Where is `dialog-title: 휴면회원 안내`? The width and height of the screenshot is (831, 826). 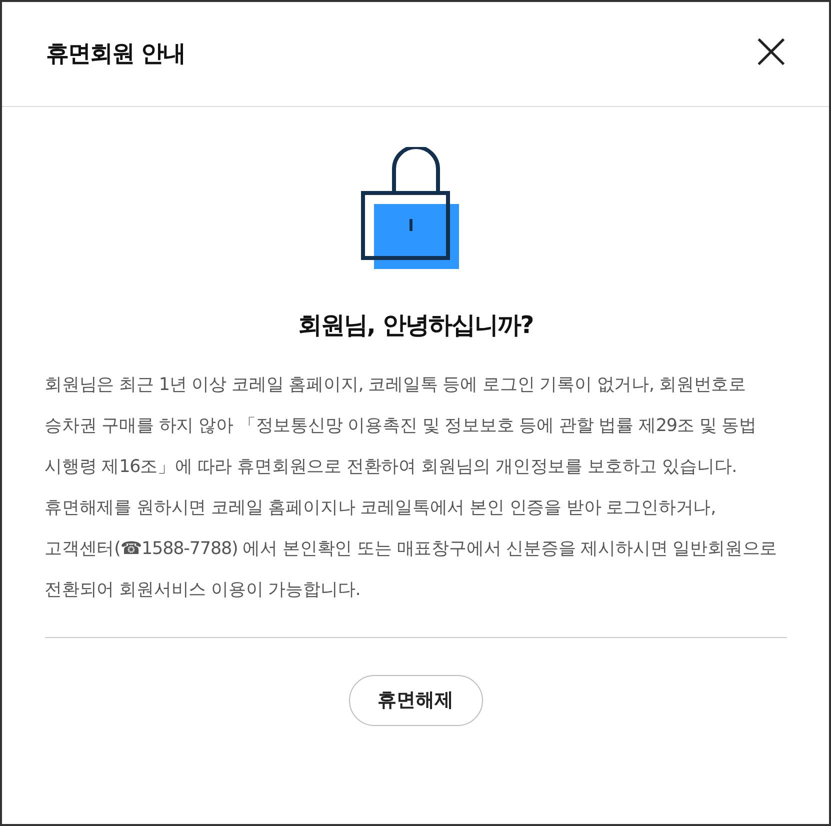 dialog-title: 휴면회원 안내 is located at coordinates (116, 54).